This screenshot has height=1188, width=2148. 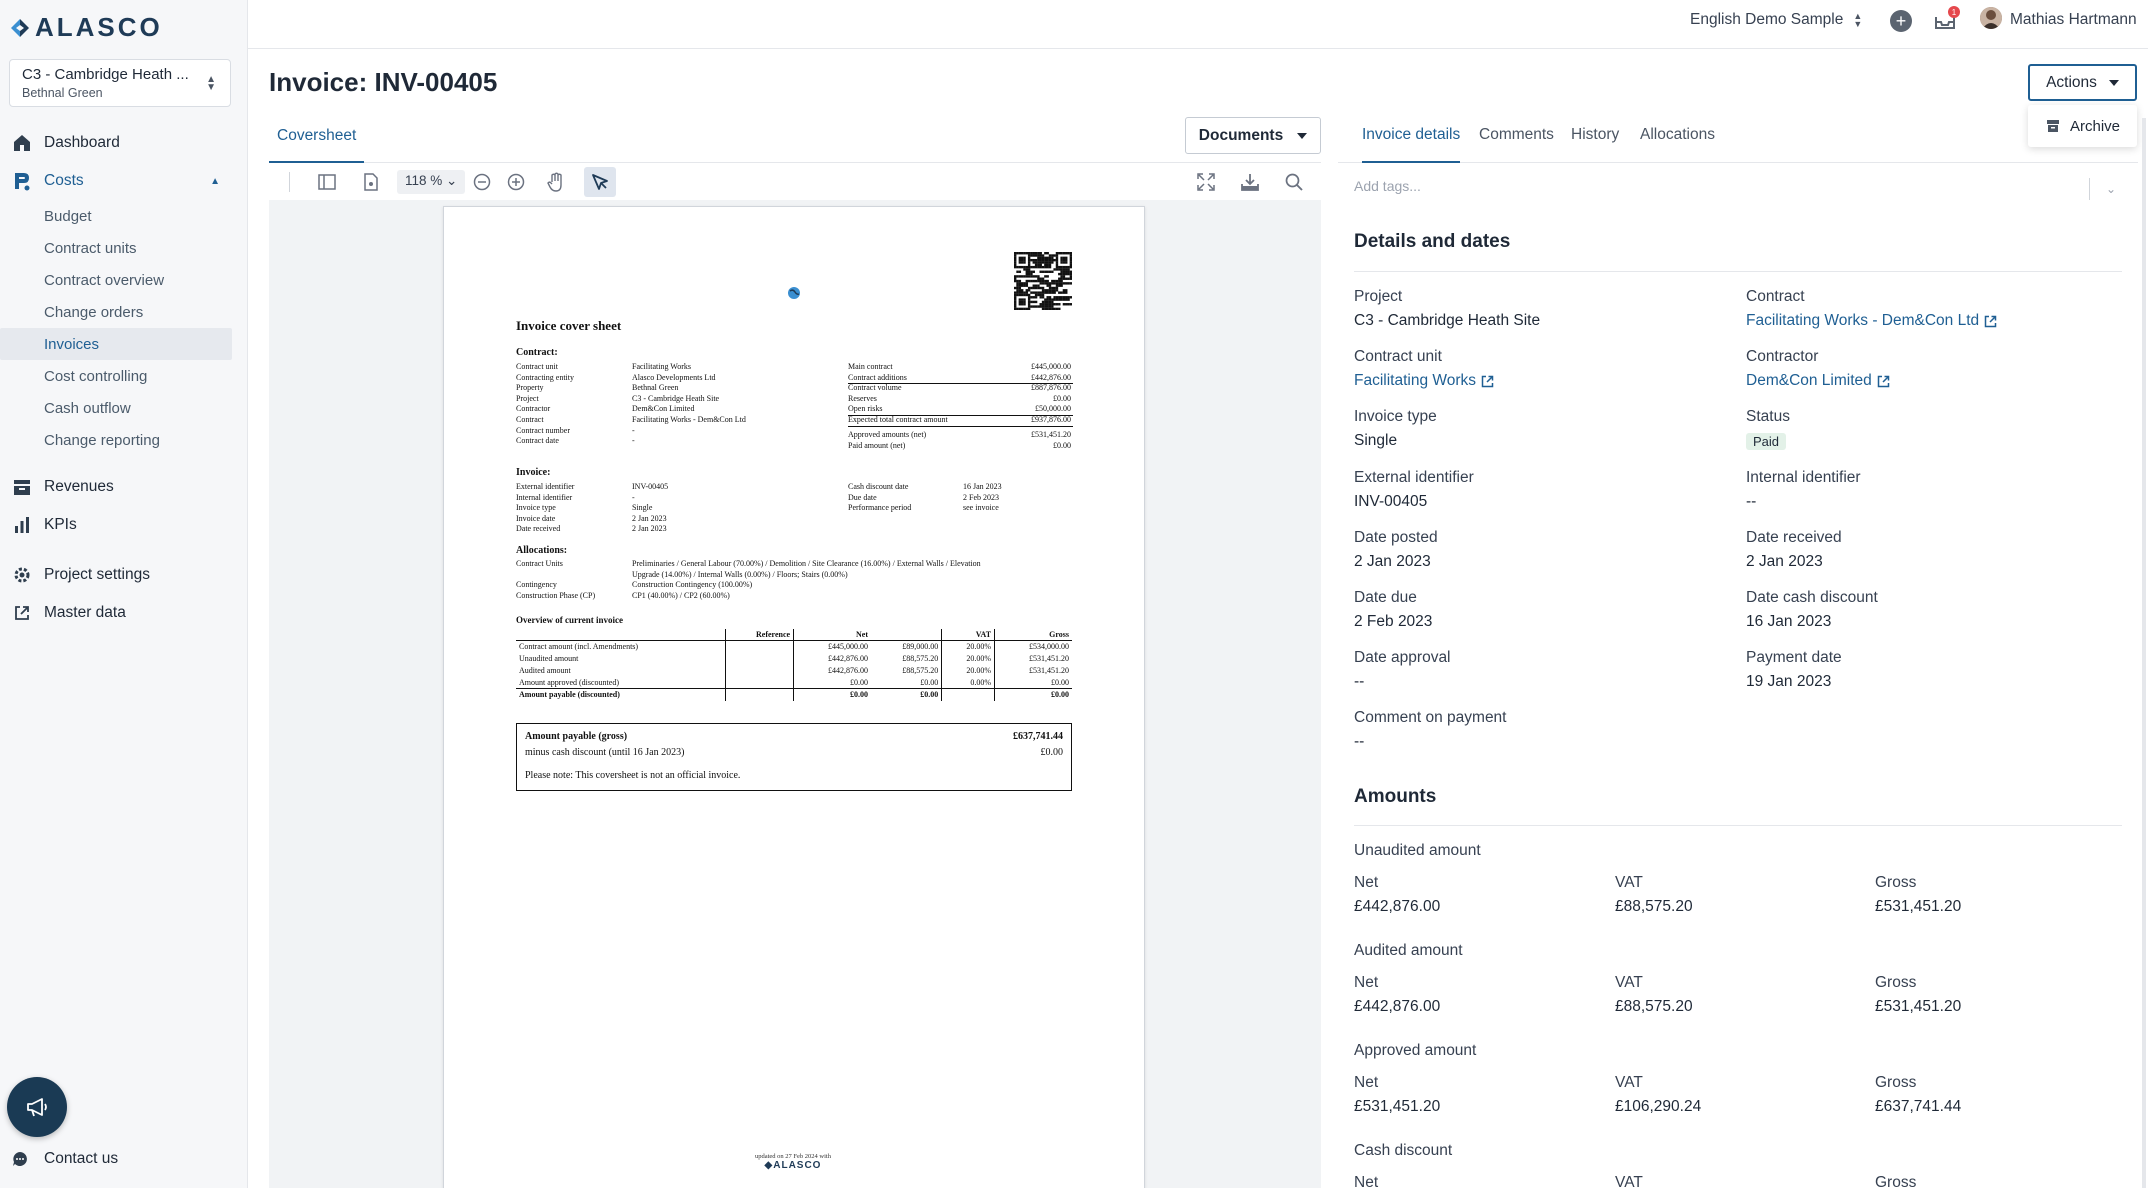 I want to click on date-approval-label: Date approval, so click(x=1402, y=657).